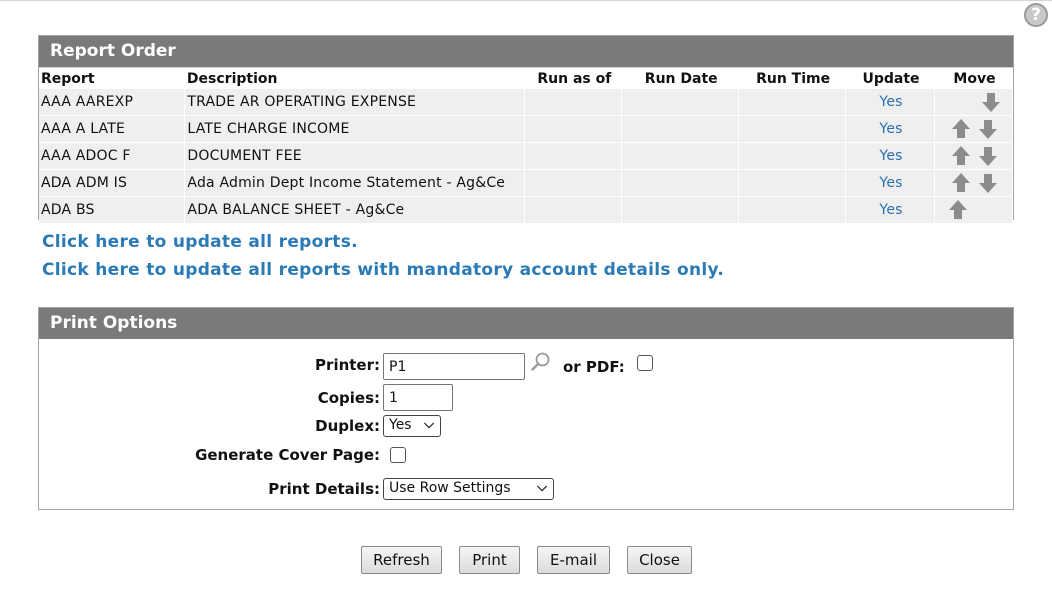  What do you see at coordinates (645, 363) in the screenshot?
I see `pdf-checkbox` at bounding box center [645, 363].